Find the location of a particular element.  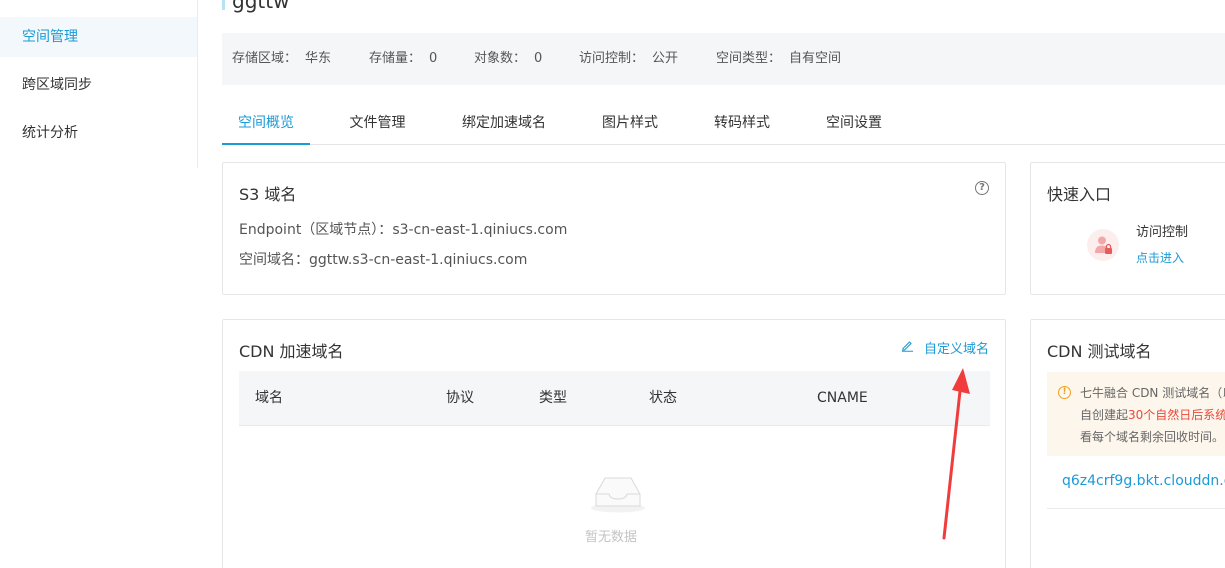

tab-bar: 空间概览 文件管理 绑定加速域名 图片样式 转码样式 空间设置 is located at coordinates (723, 124).